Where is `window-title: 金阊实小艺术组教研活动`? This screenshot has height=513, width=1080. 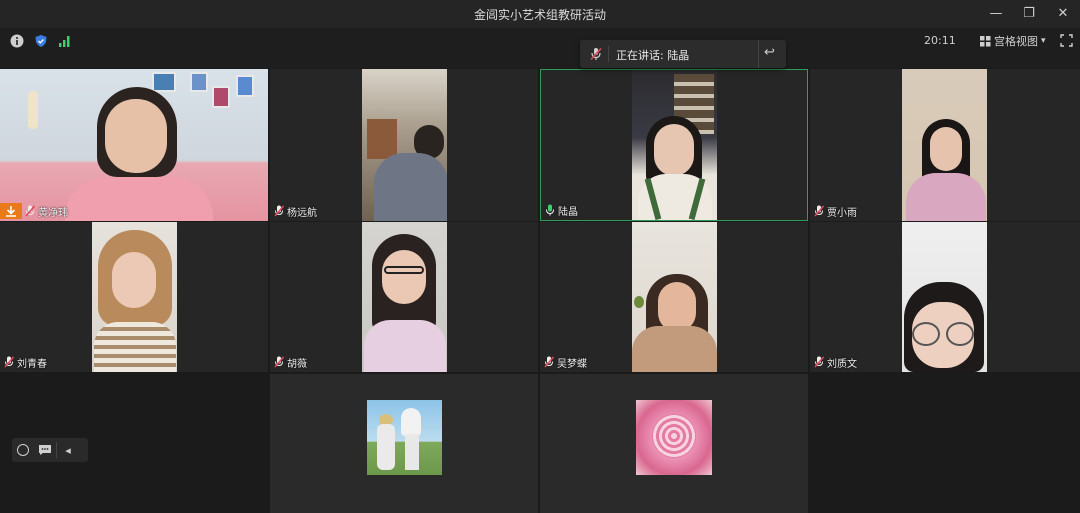 window-title: 金阊实小艺术组教研活动 is located at coordinates (539, 15).